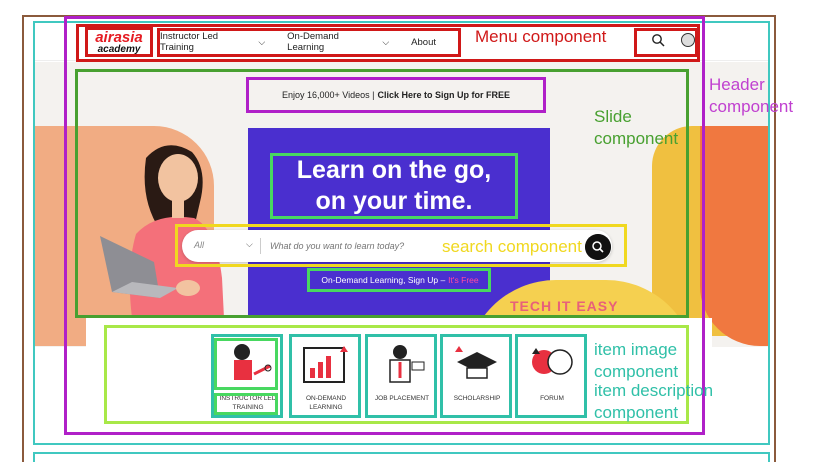 This screenshot has width=834, height=462. Describe the element at coordinates (394, 186) in the screenshot. I see `headline-frame` at that location.